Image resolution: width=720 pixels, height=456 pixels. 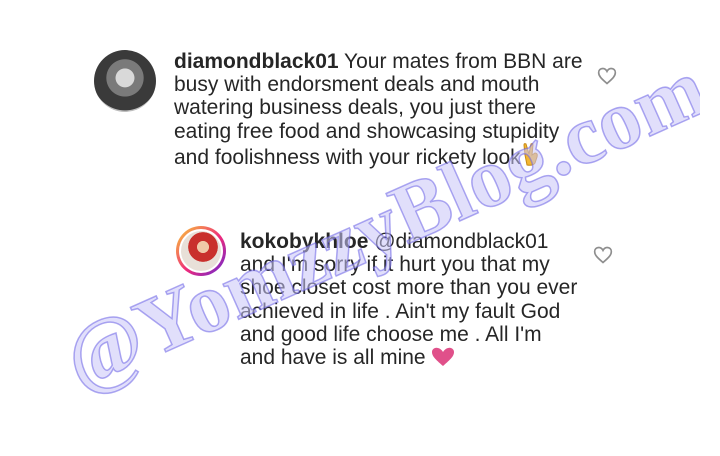 I want to click on mention-link: @diamondblack01, so click(x=461, y=241).